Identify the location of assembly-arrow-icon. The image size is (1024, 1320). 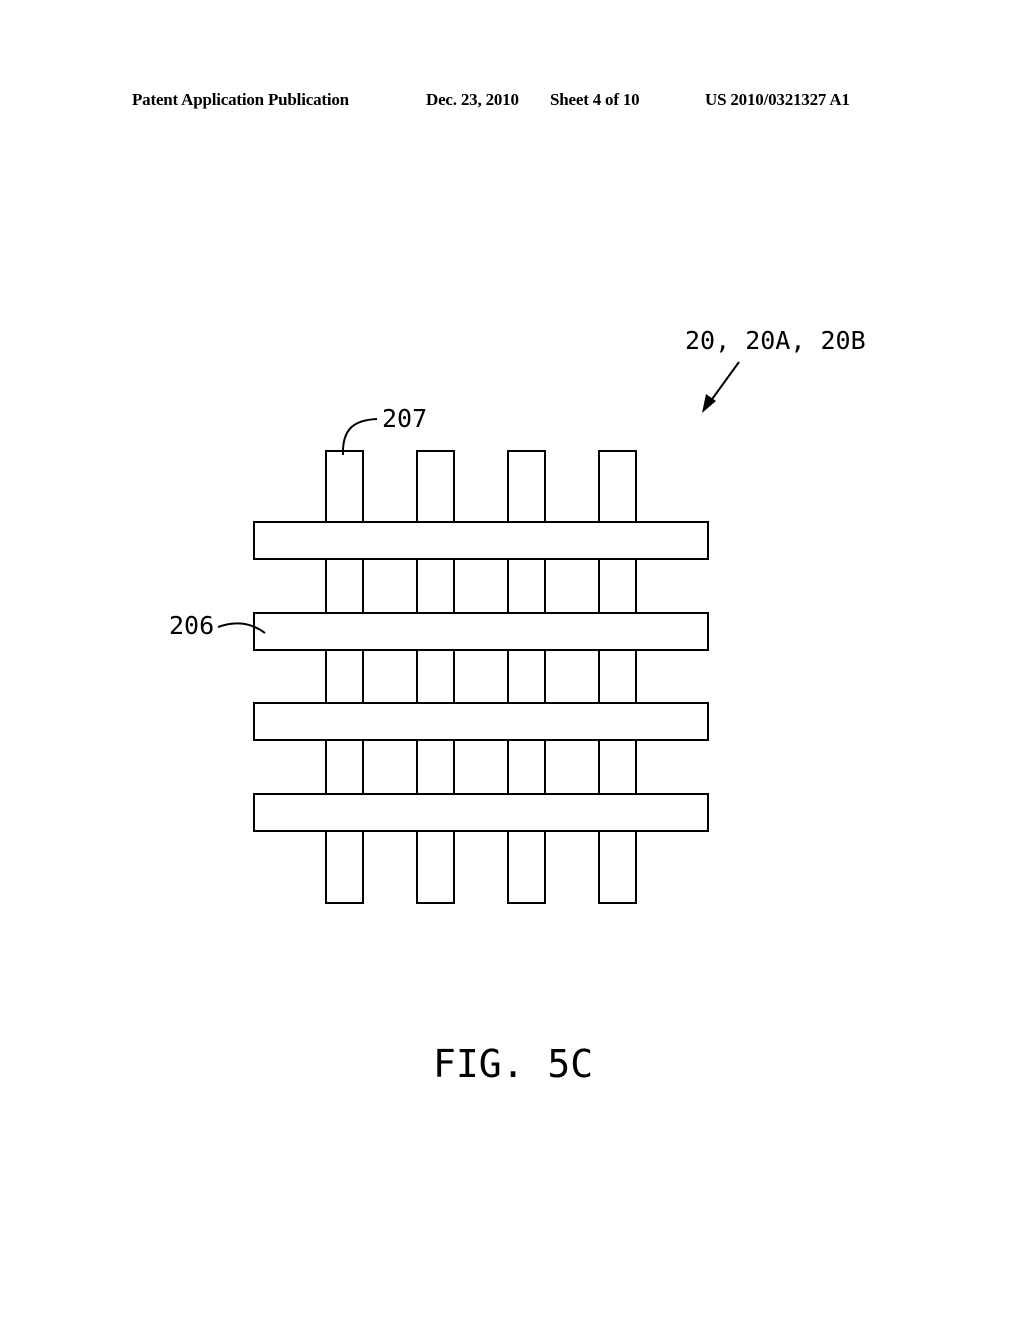
(721, 387).